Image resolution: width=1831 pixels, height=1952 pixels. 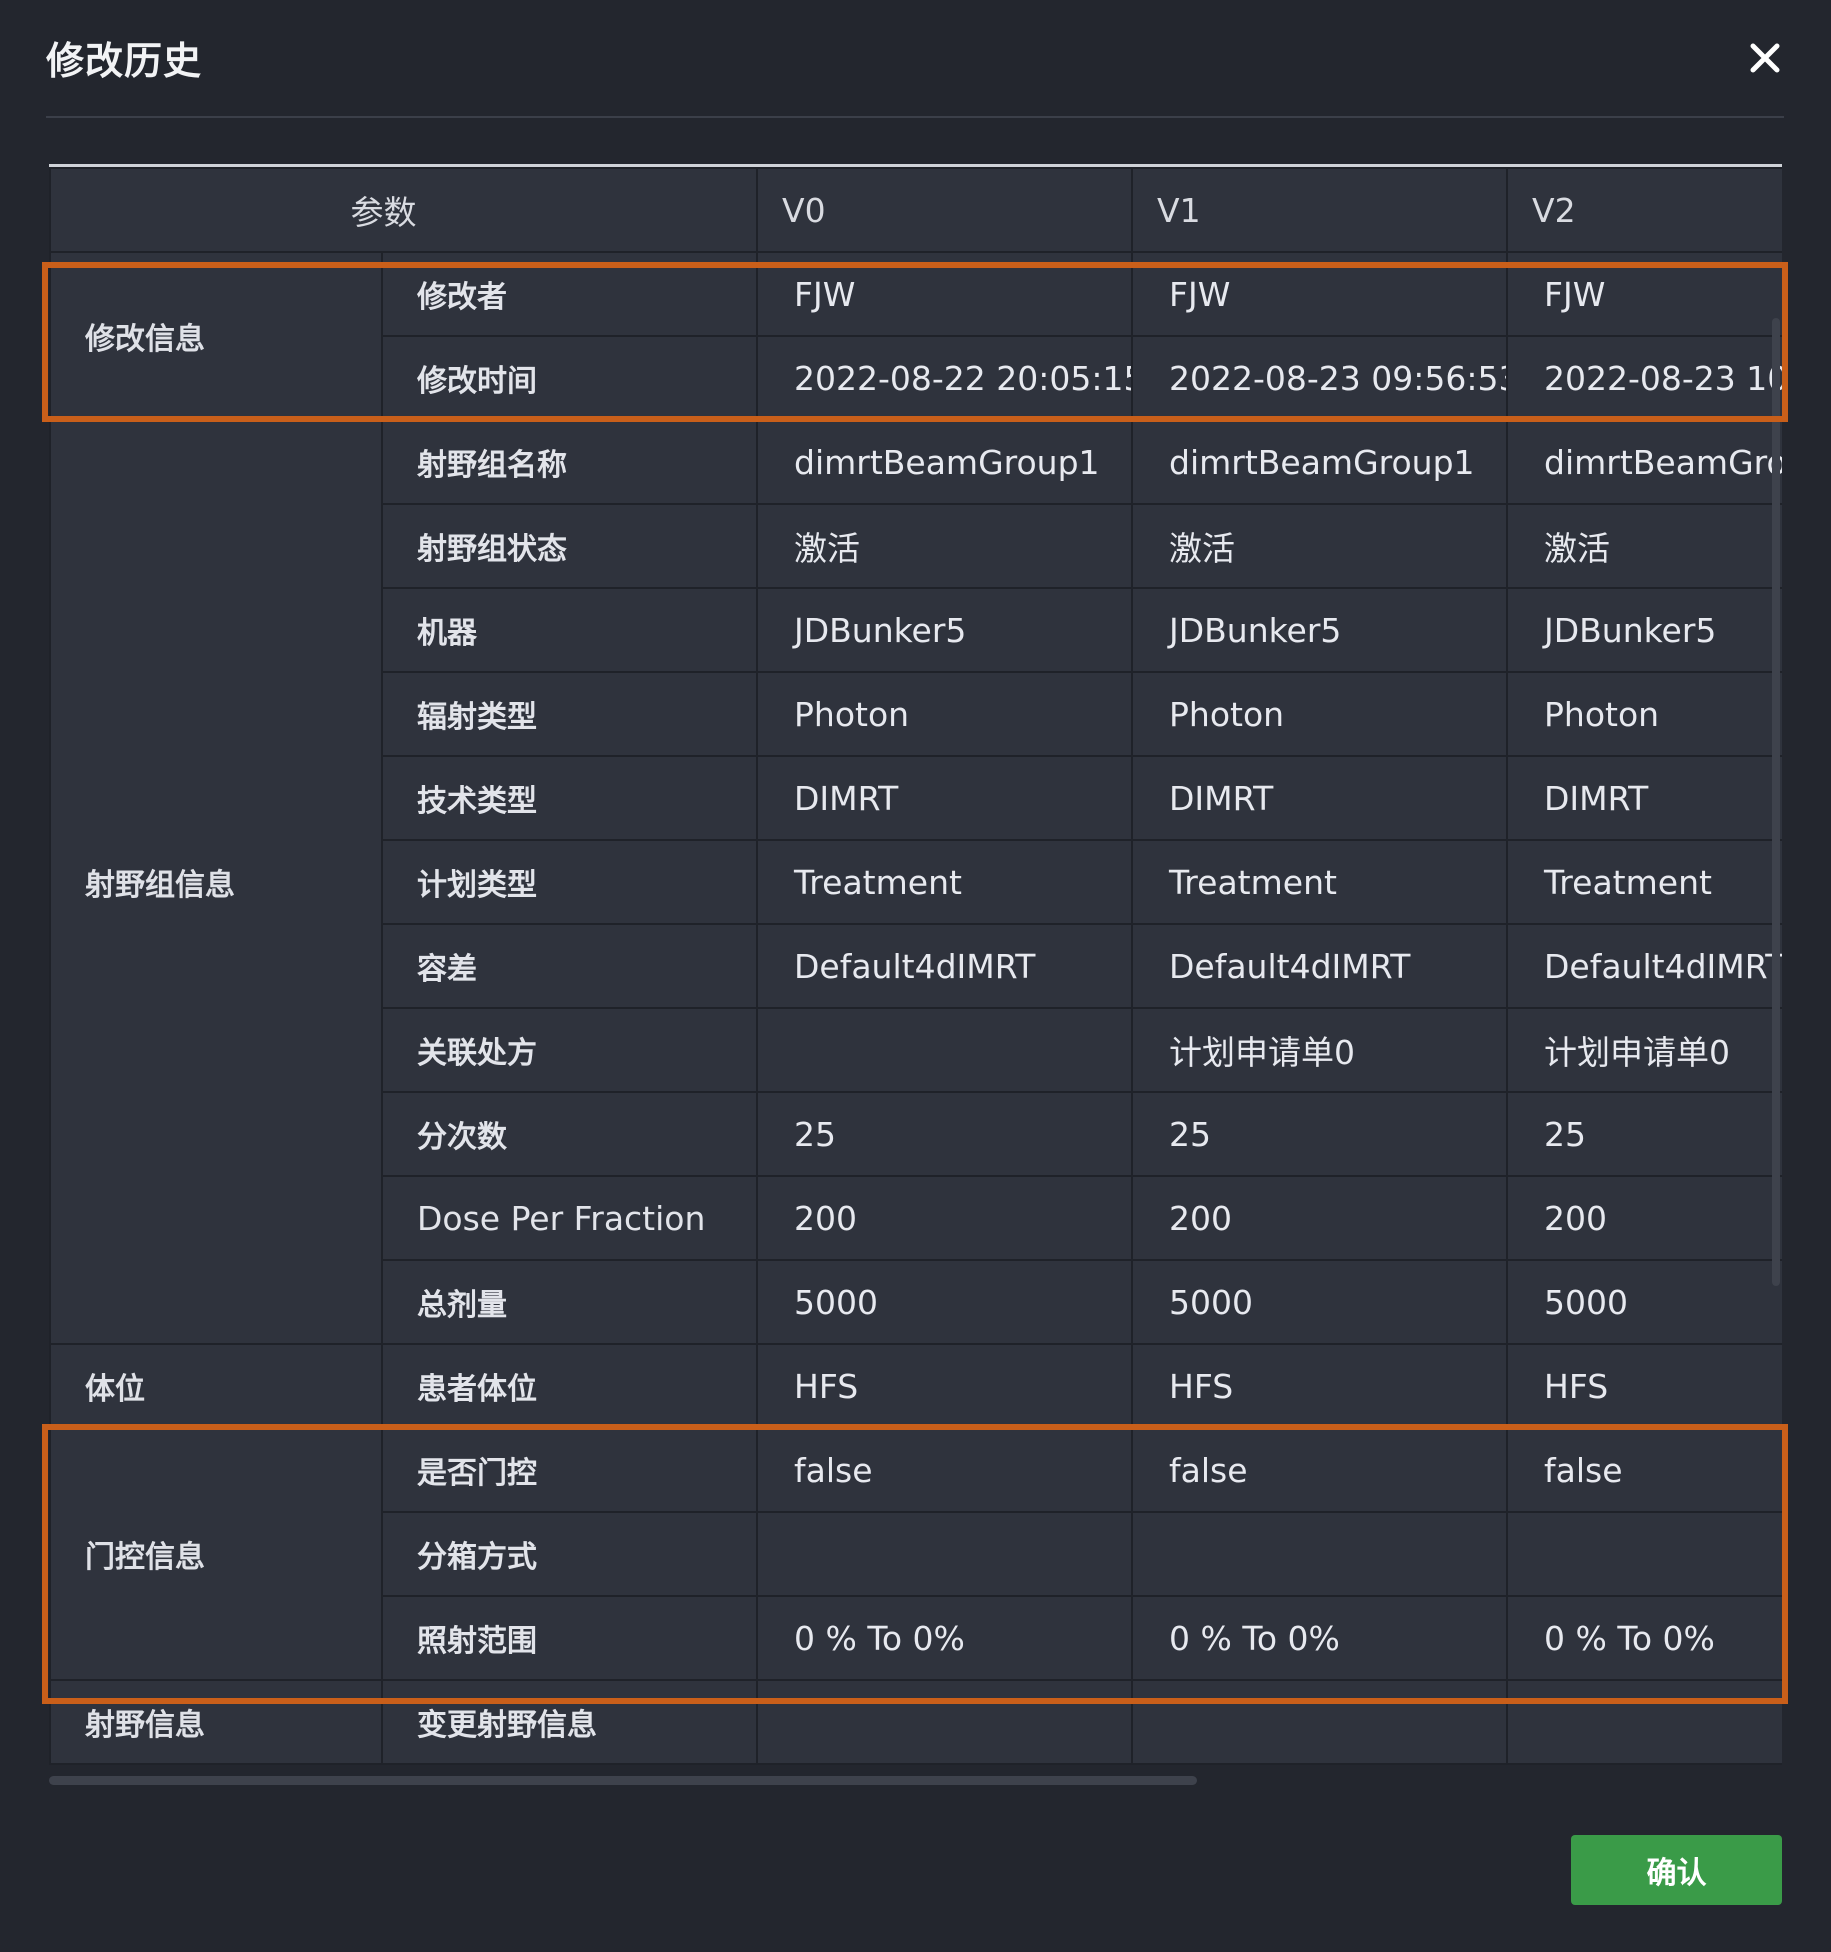 What do you see at coordinates (569, 1386) in the screenshot?
I see `param-cell: 患者体位` at bounding box center [569, 1386].